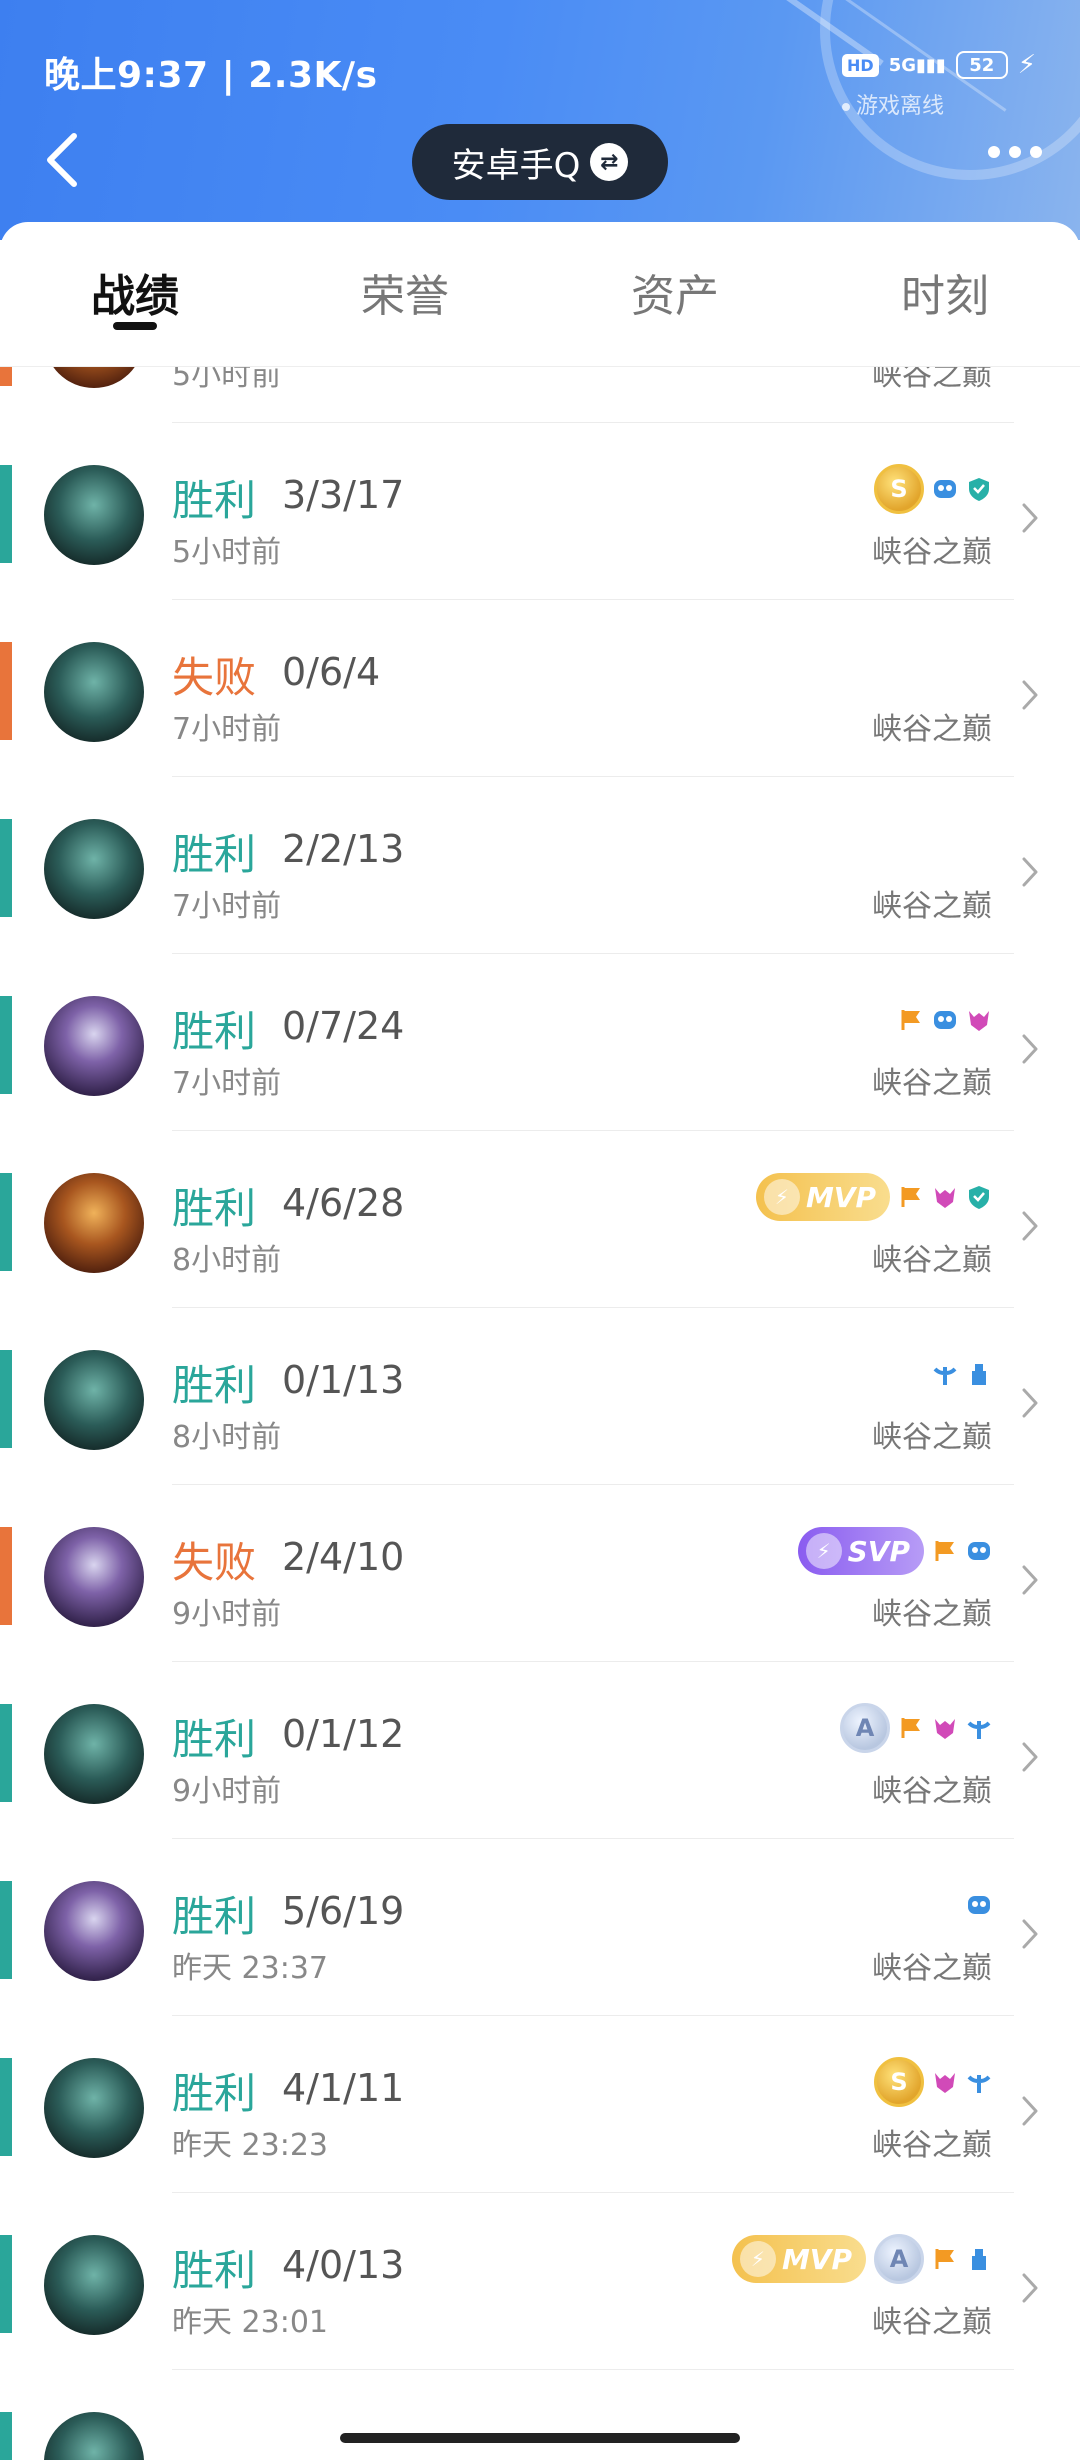  I want to click on status-icons: HD 5G▮▮▮ 52 ⚡, so click(939, 65).